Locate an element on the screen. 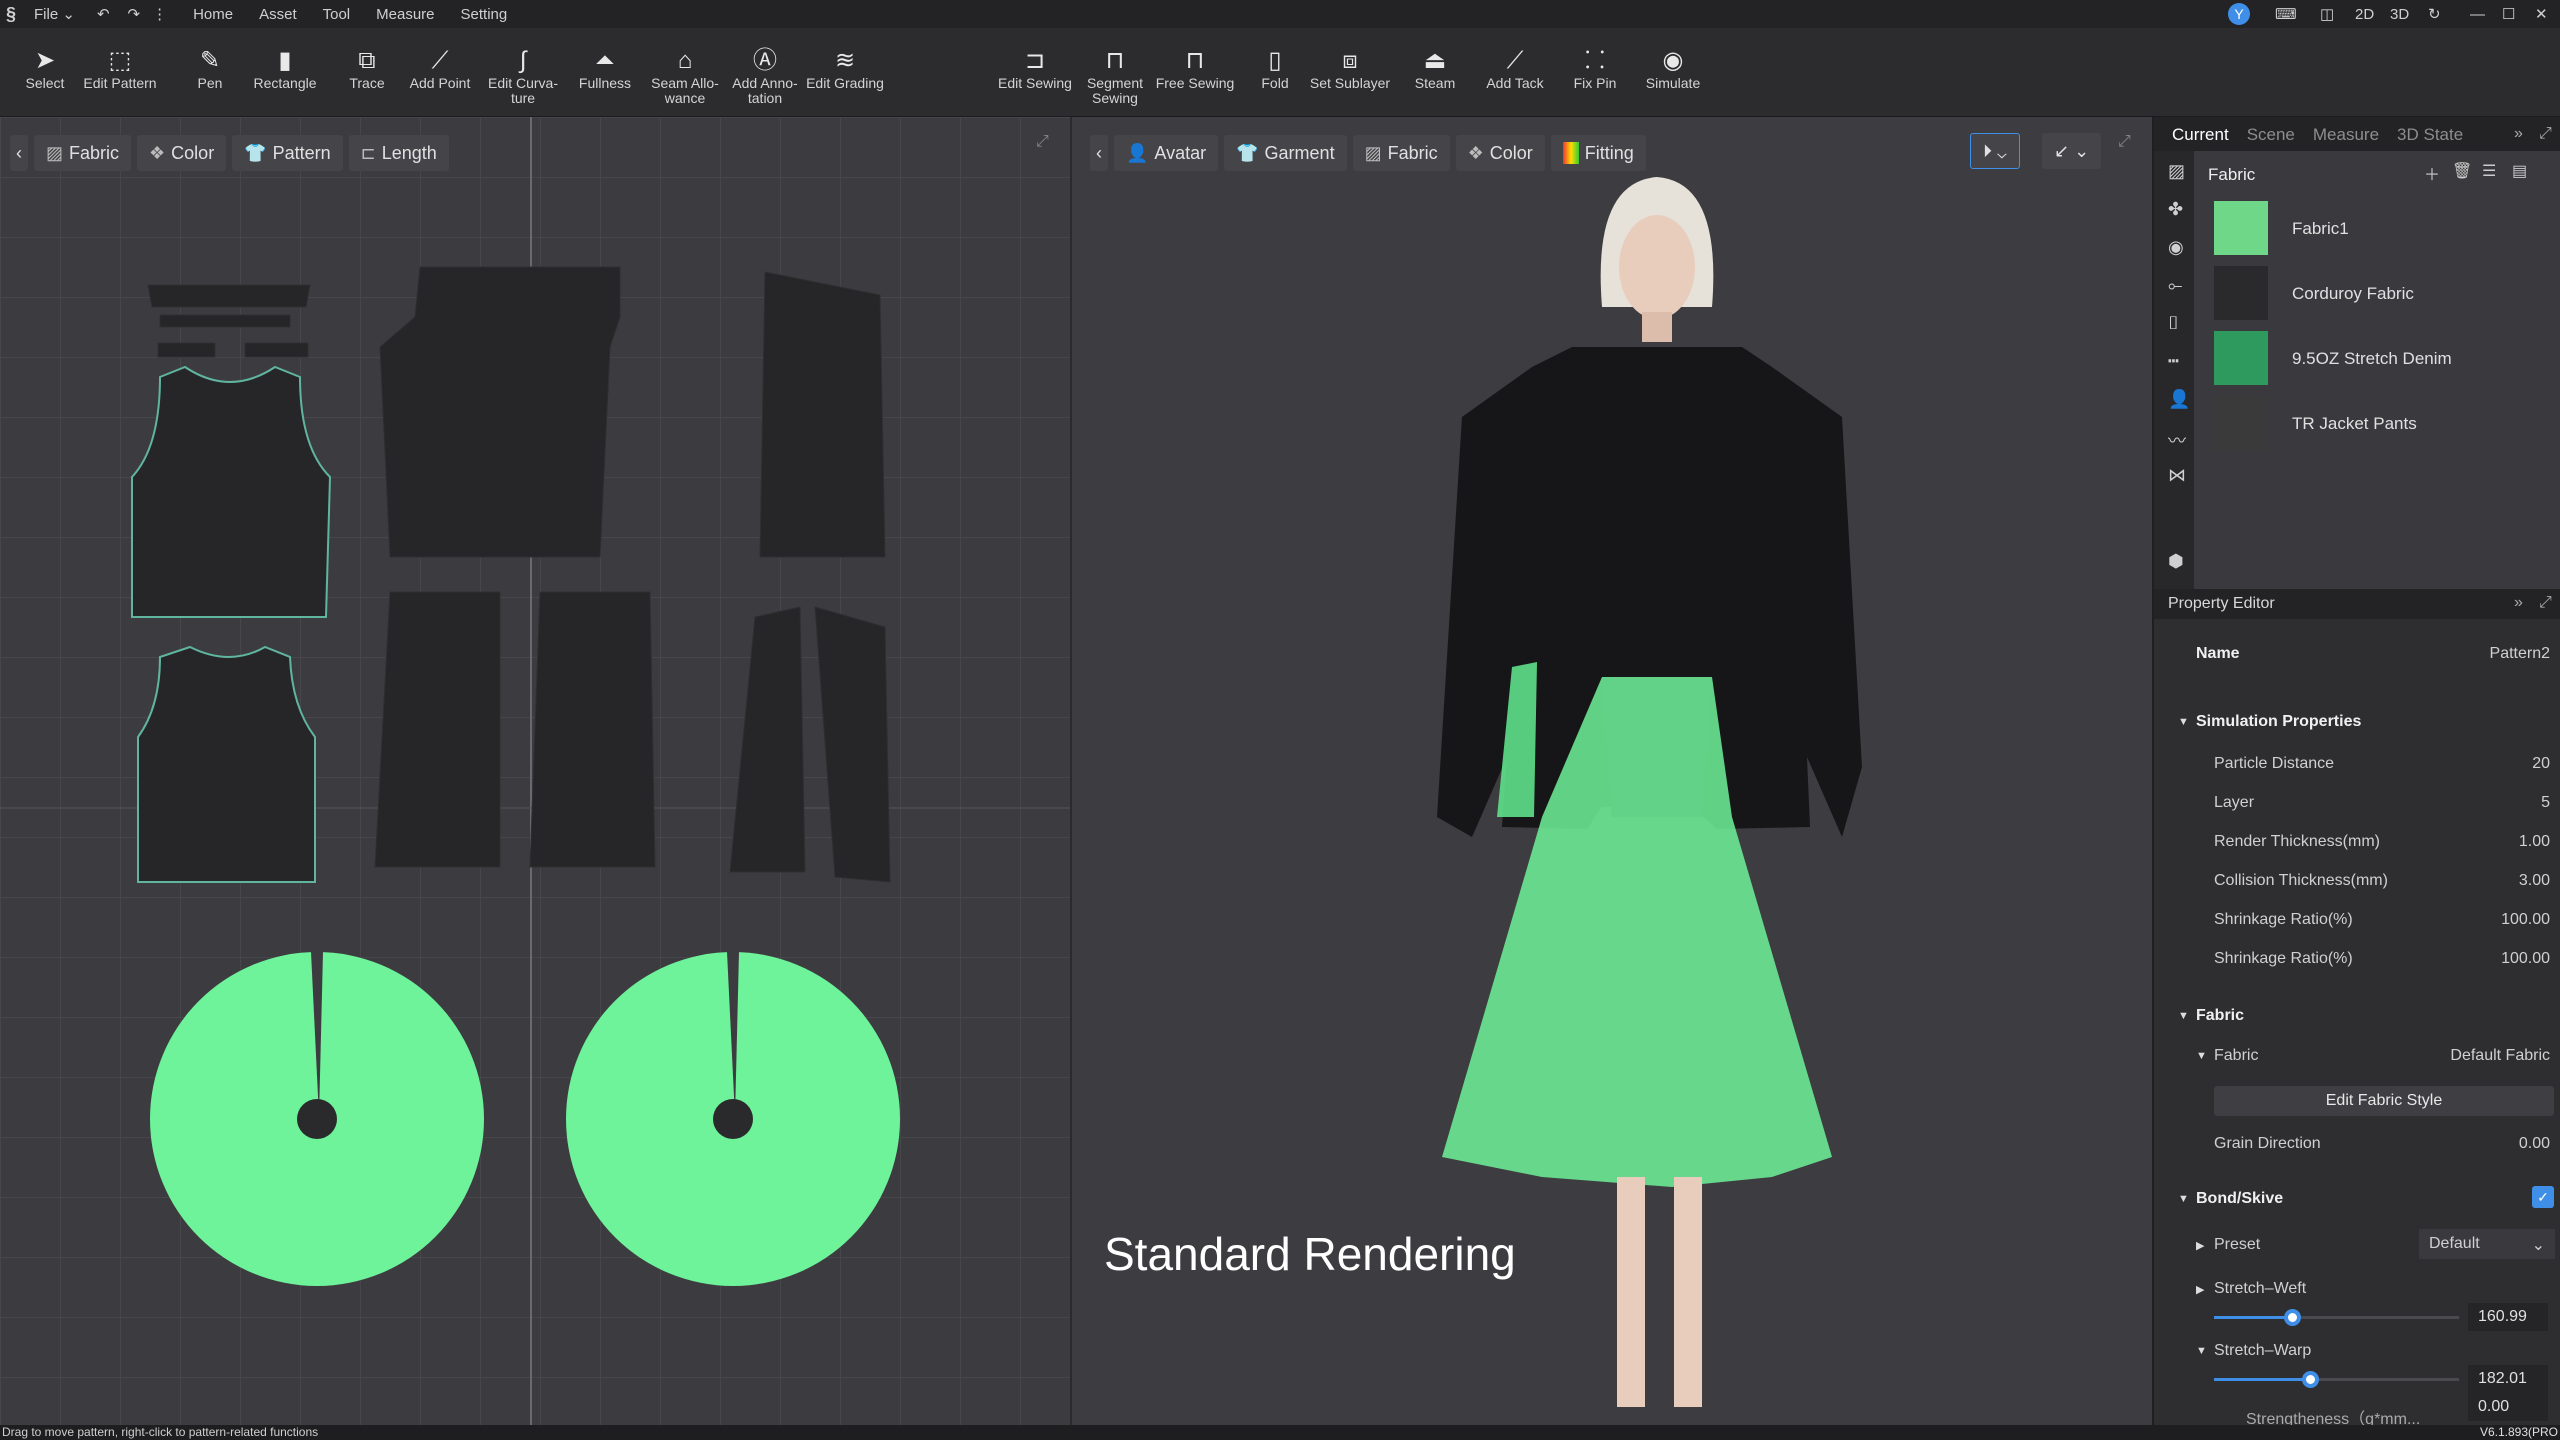  menu-setting: Setting is located at coordinates (484, 14).